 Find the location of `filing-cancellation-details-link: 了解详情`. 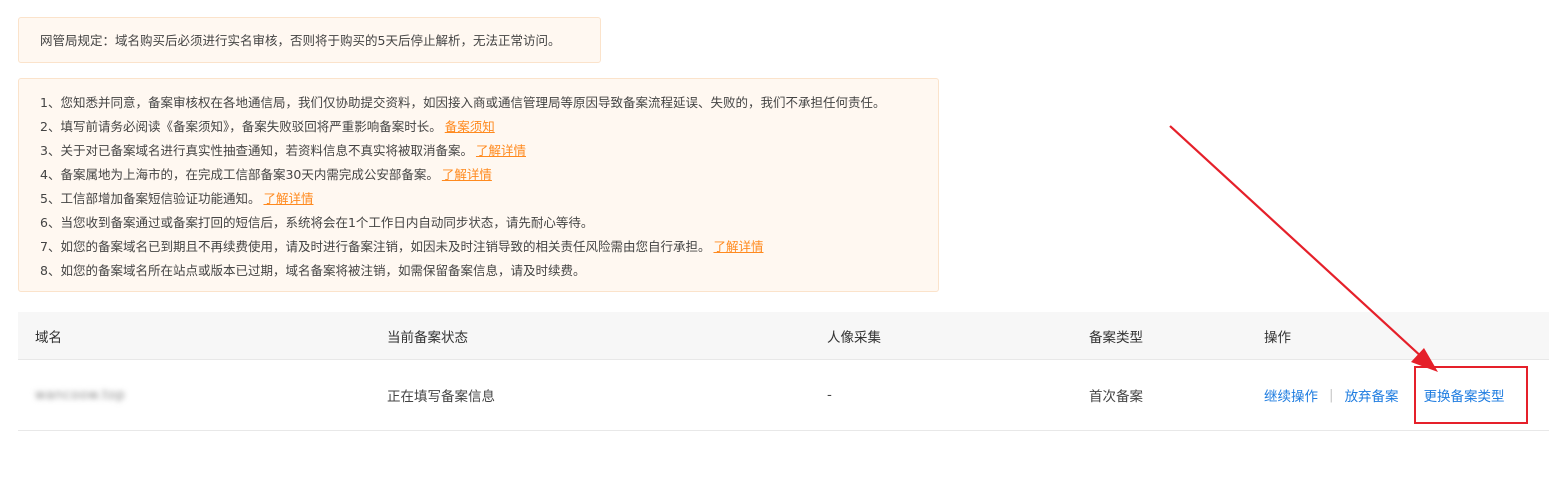

filing-cancellation-details-link: 了解详情 is located at coordinates (738, 246).